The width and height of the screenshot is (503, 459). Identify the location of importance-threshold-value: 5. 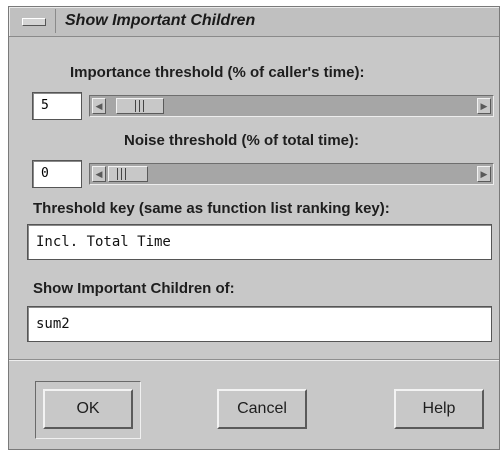
(57, 106).